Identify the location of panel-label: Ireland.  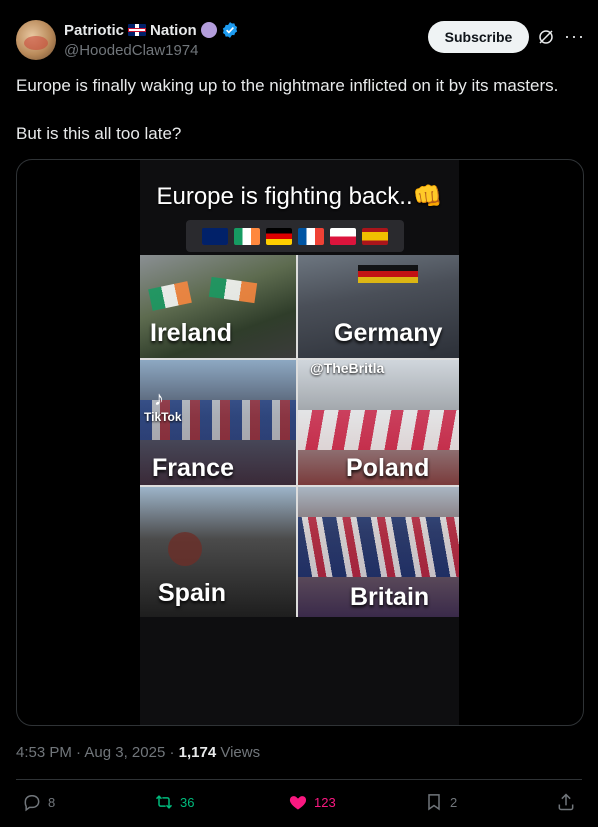
(191, 333).